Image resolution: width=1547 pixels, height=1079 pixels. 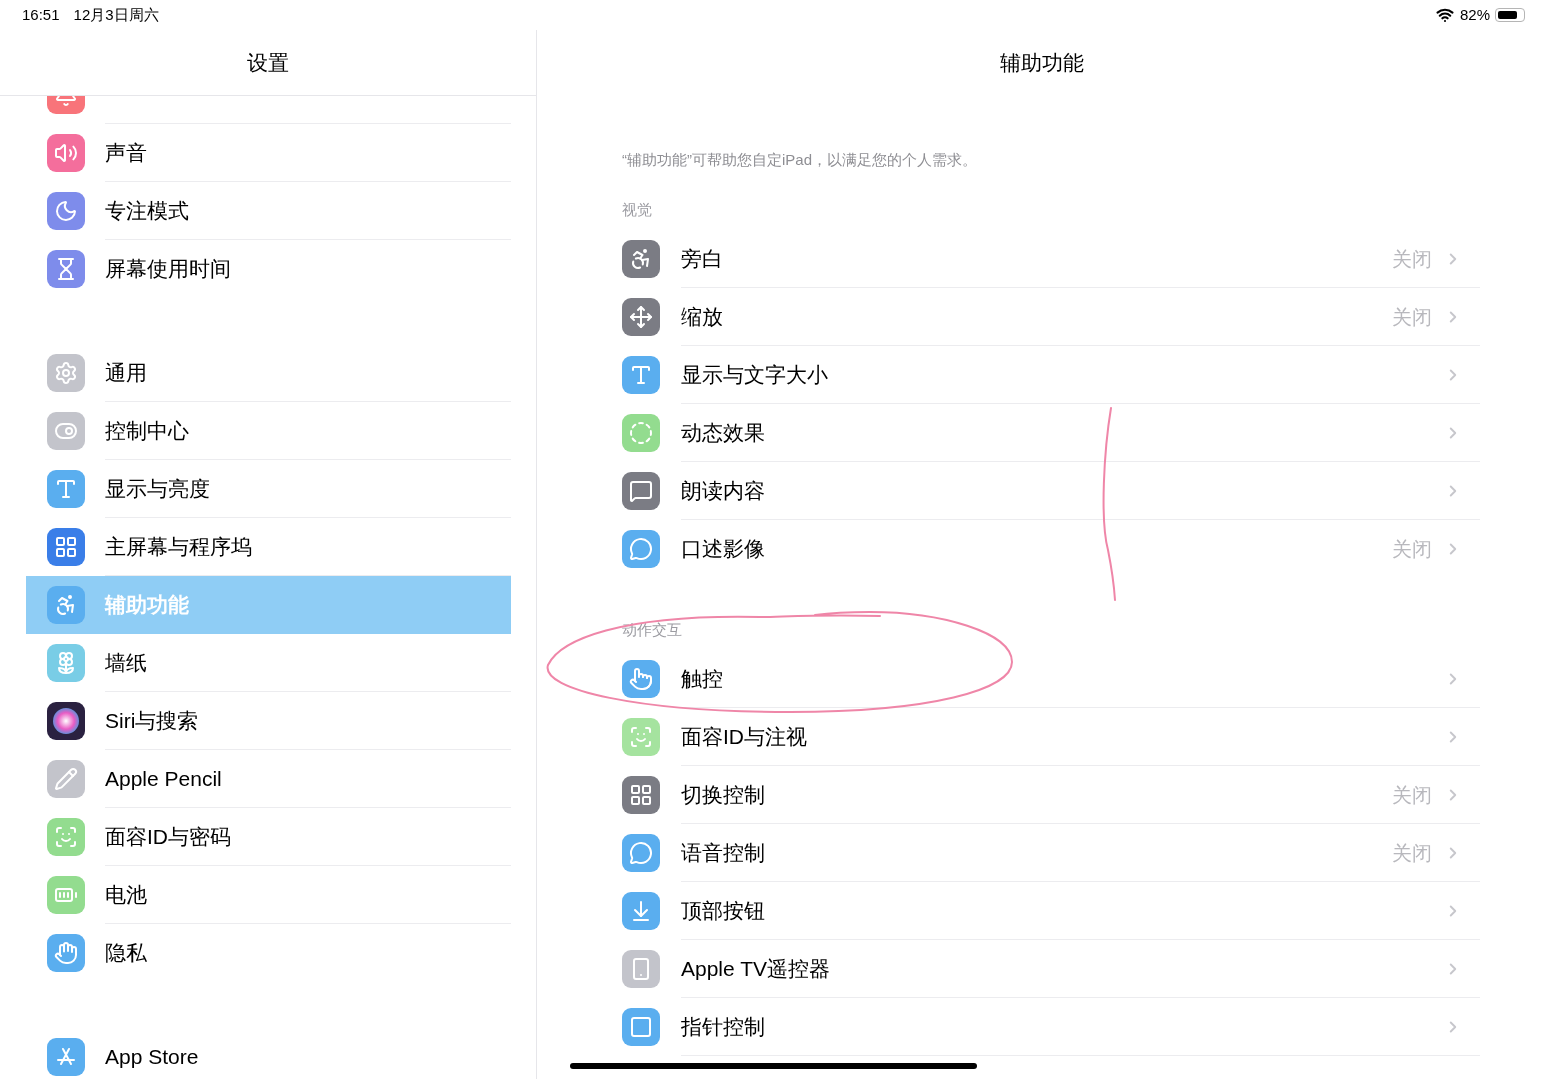 I want to click on settings-row: 语音控制 关闭, so click(x=1051, y=853).